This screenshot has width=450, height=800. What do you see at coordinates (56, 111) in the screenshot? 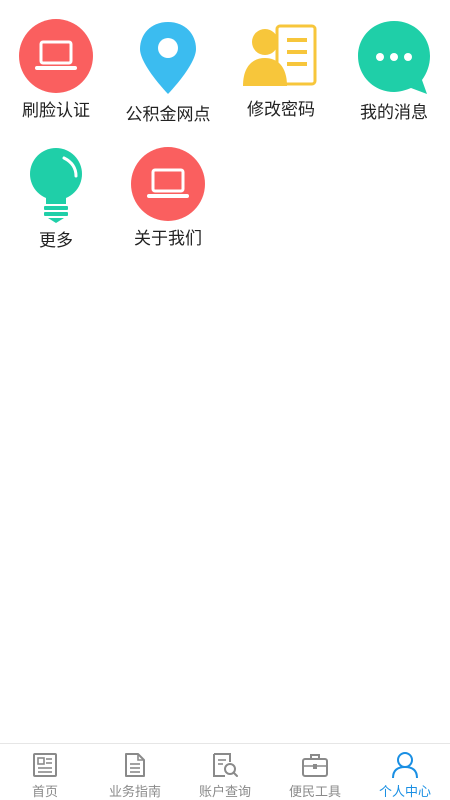
I see `grid-item-label: 刷脸认证` at bounding box center [56, 111].